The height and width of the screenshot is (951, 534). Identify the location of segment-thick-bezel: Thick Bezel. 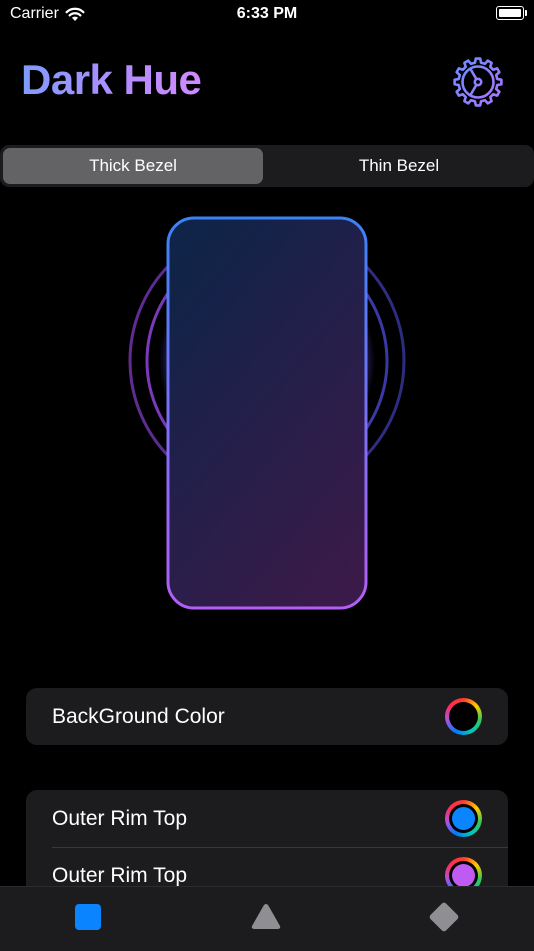
(133, 166).